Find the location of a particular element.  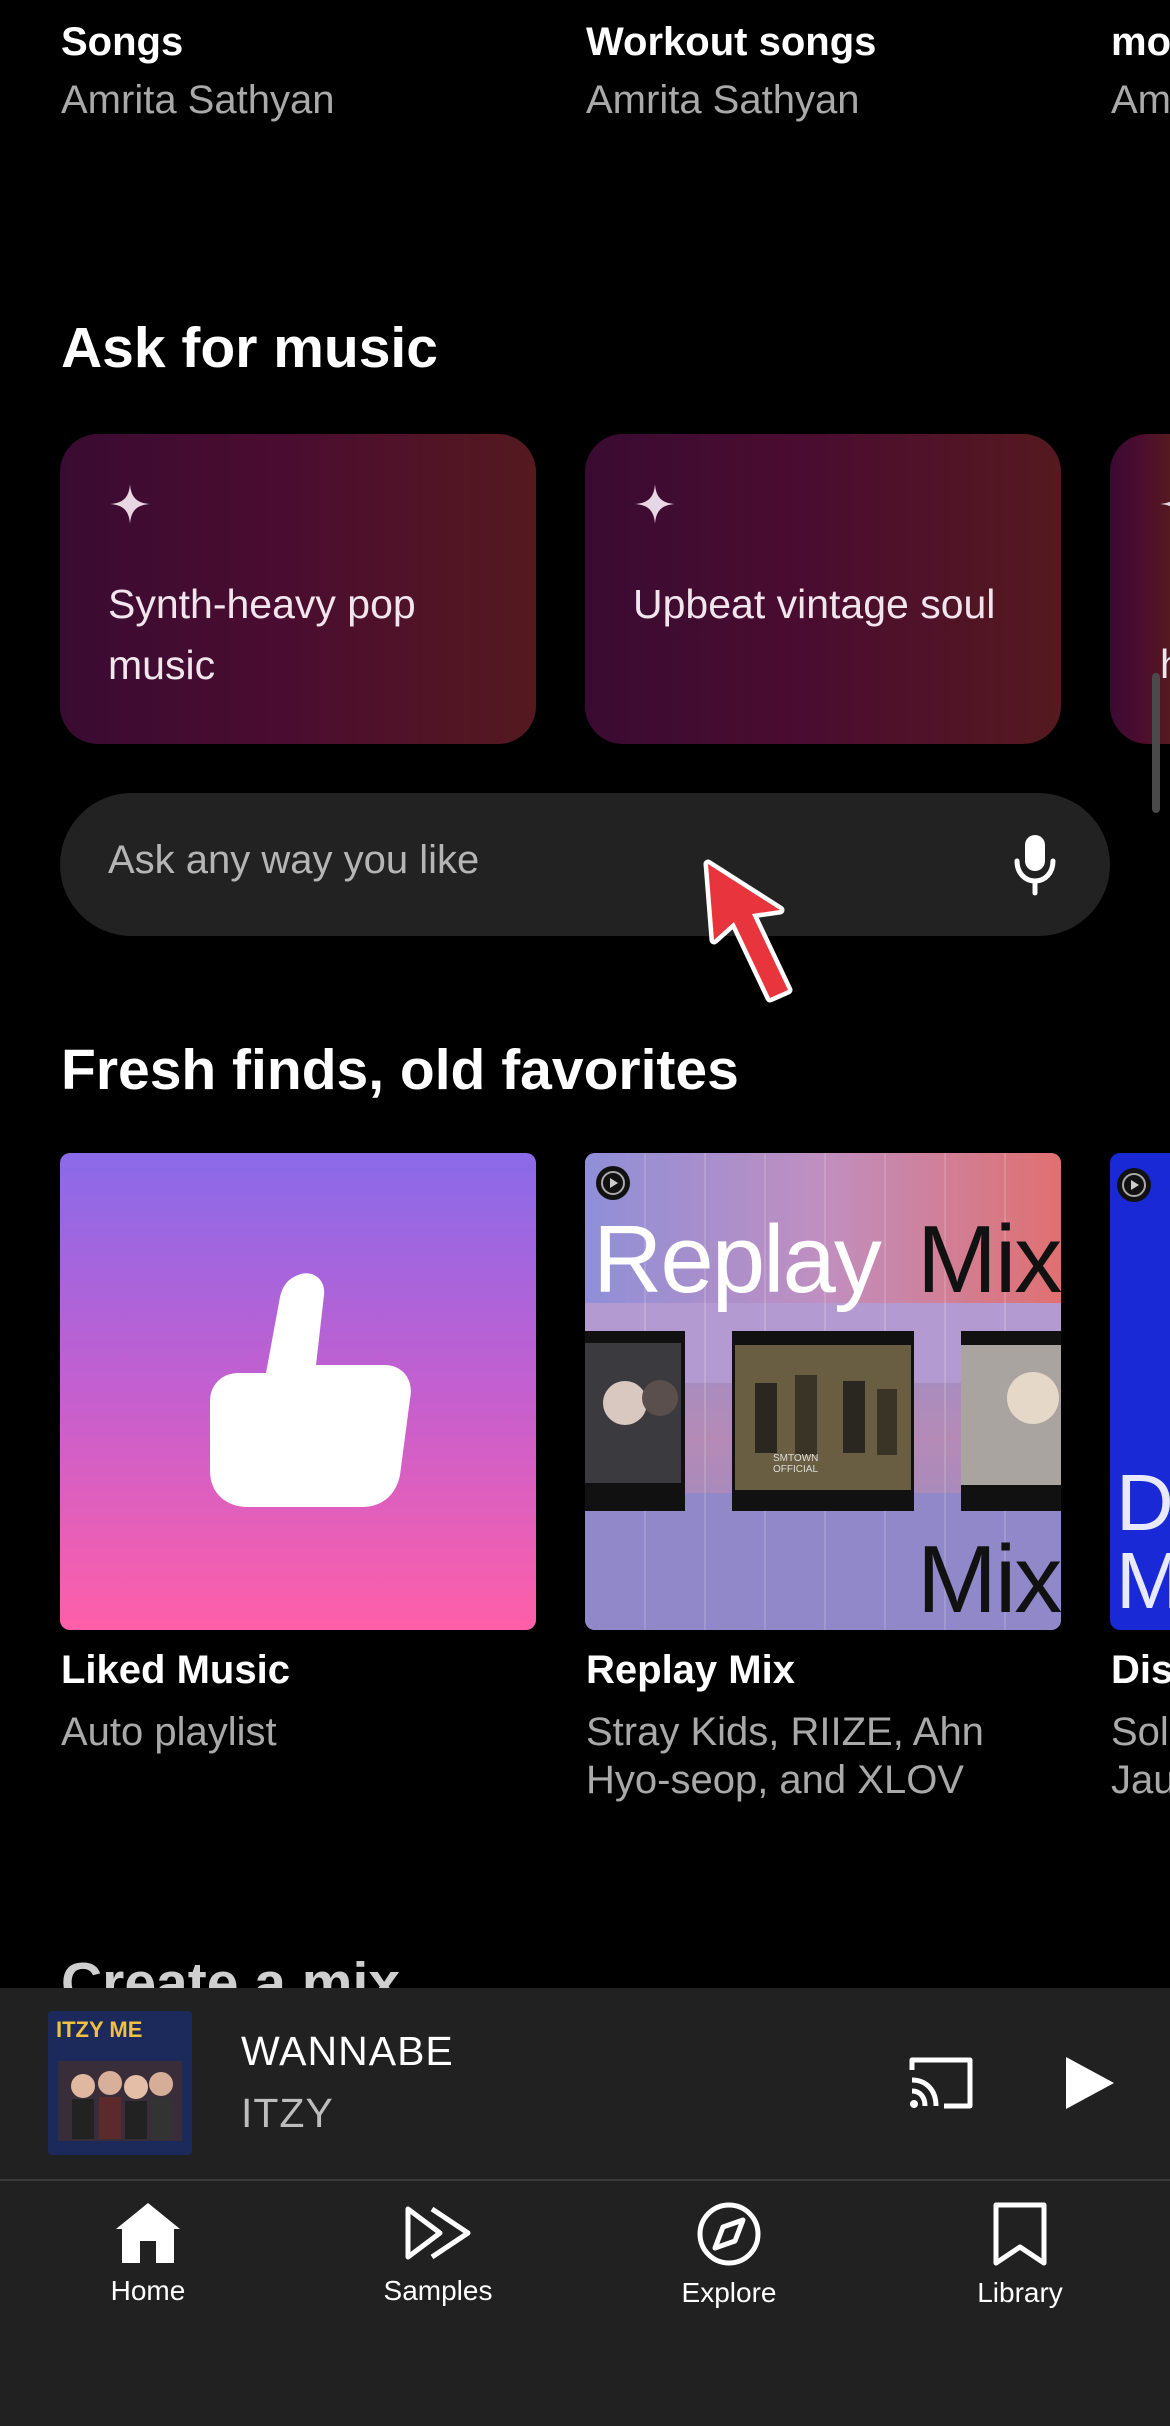

playlist-card: Workout songs Amrita Sathyan is located at coordinates (826, 61).